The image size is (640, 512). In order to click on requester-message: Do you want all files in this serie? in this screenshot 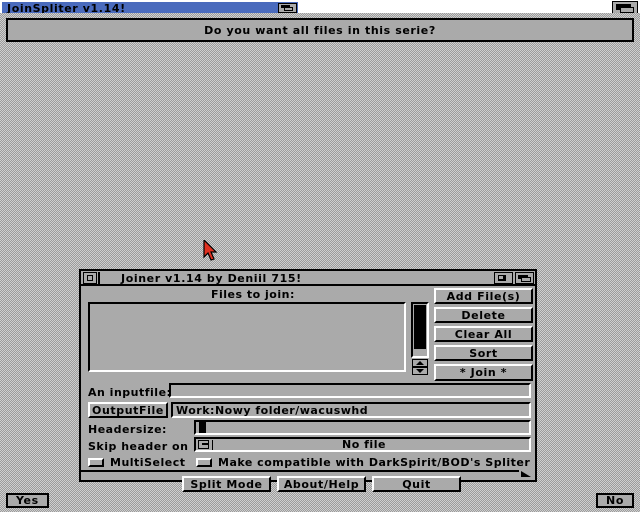, I will do `click(320, 30)`.